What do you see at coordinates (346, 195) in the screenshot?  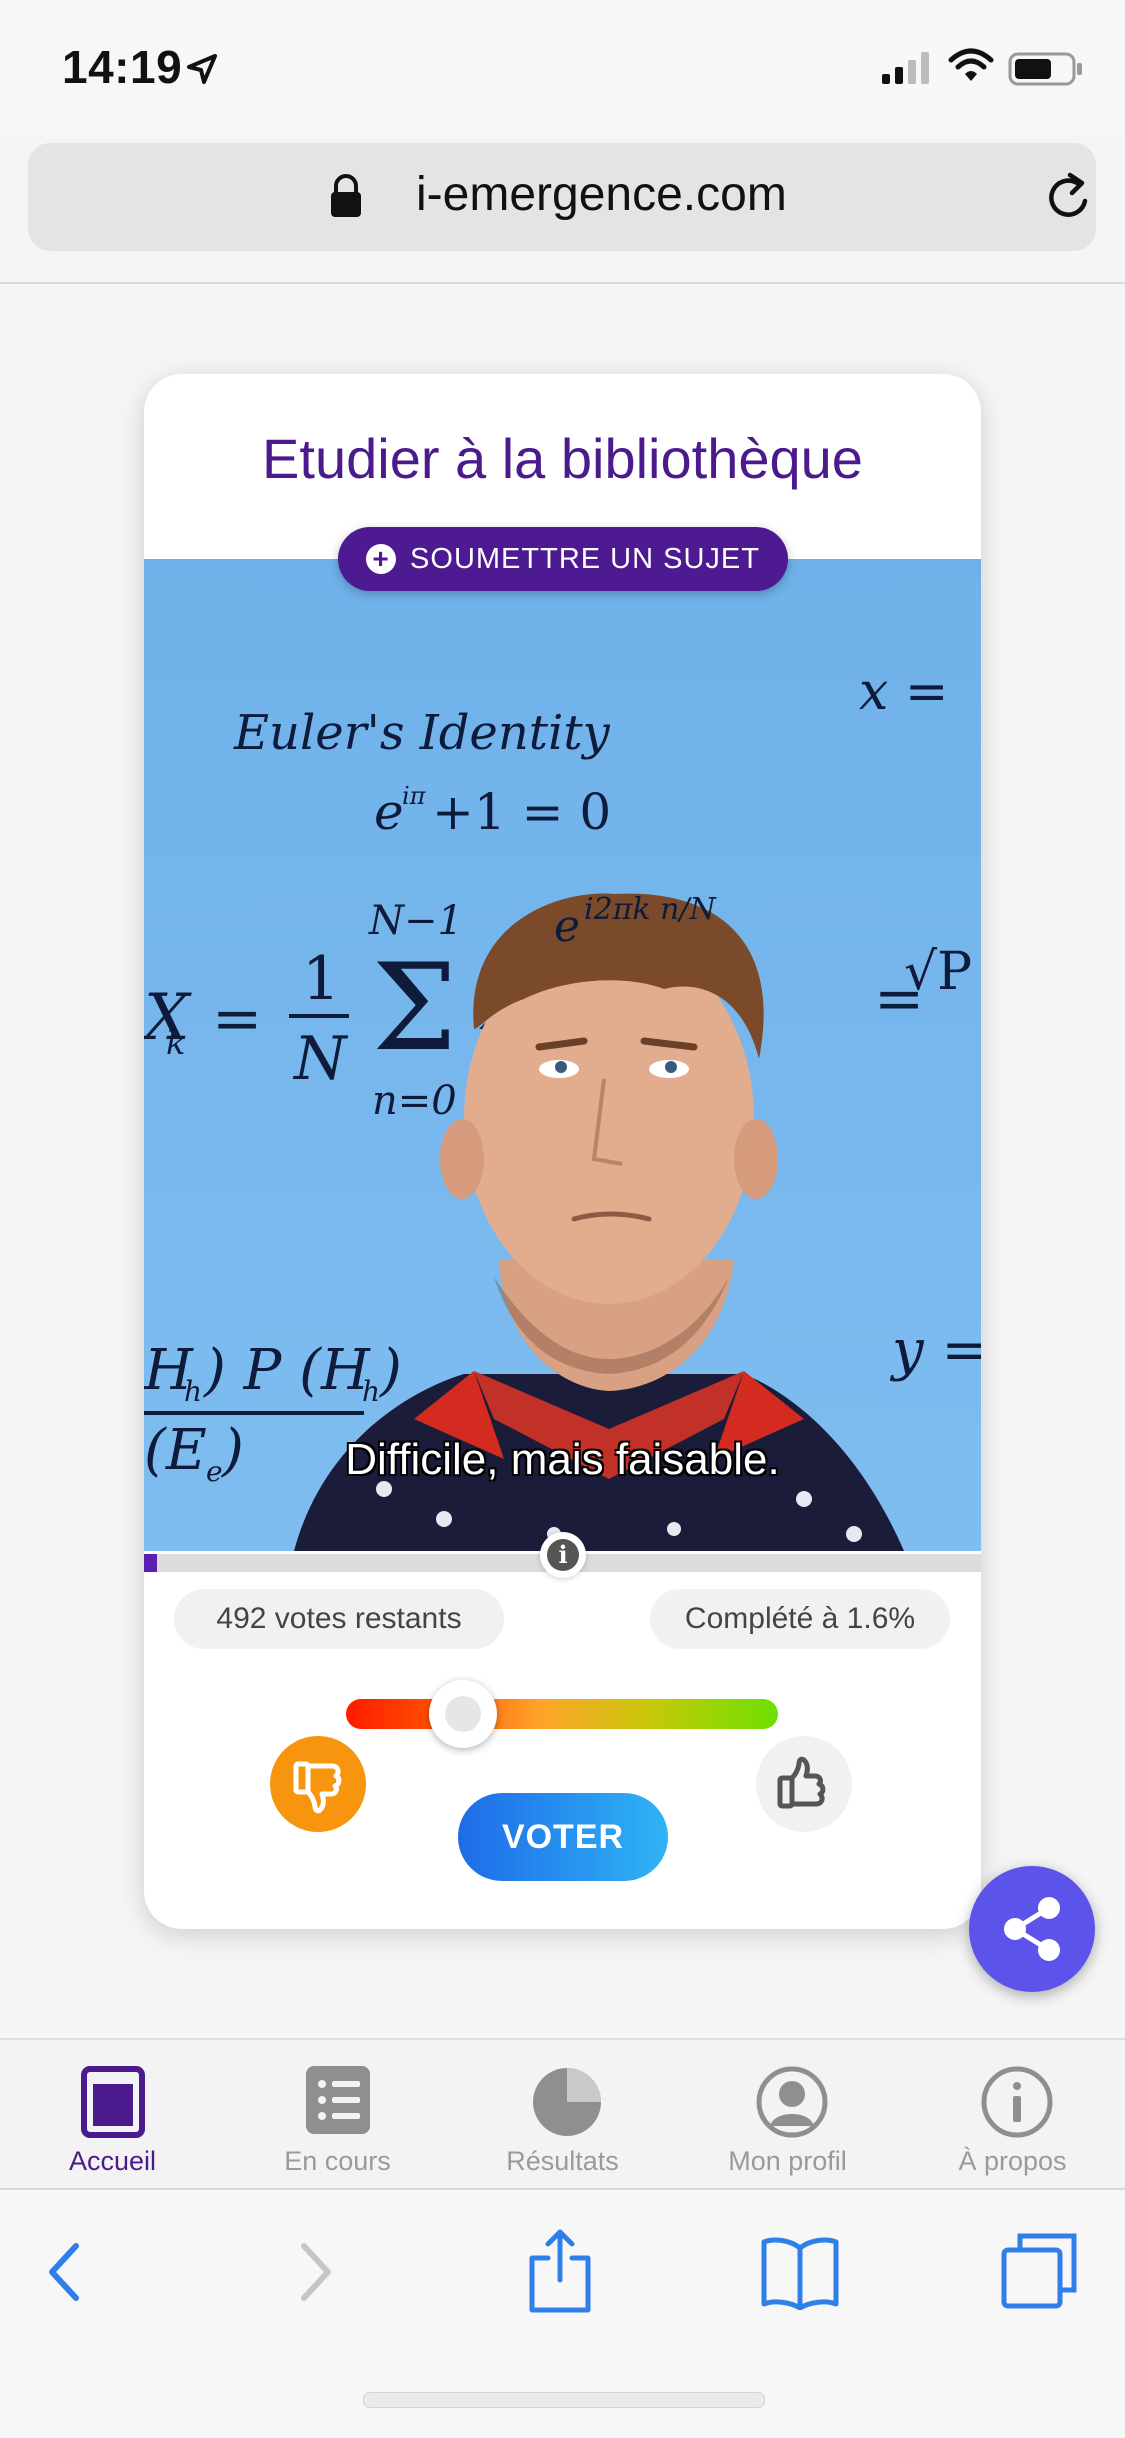 I see `lock-icon` at bounding box center [346, 195].